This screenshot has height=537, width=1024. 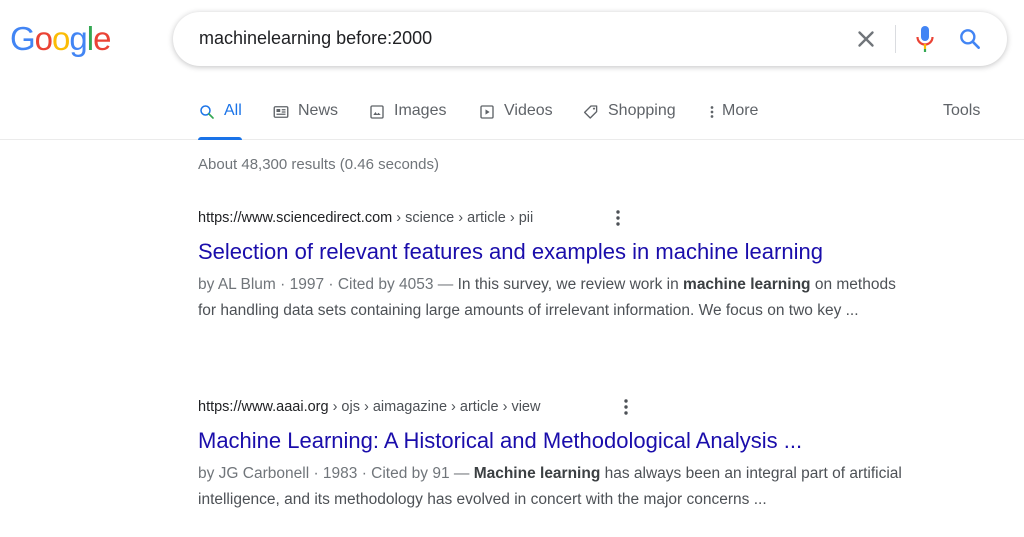 I want to click on google-logo: Google, so click(x=60, y=39).